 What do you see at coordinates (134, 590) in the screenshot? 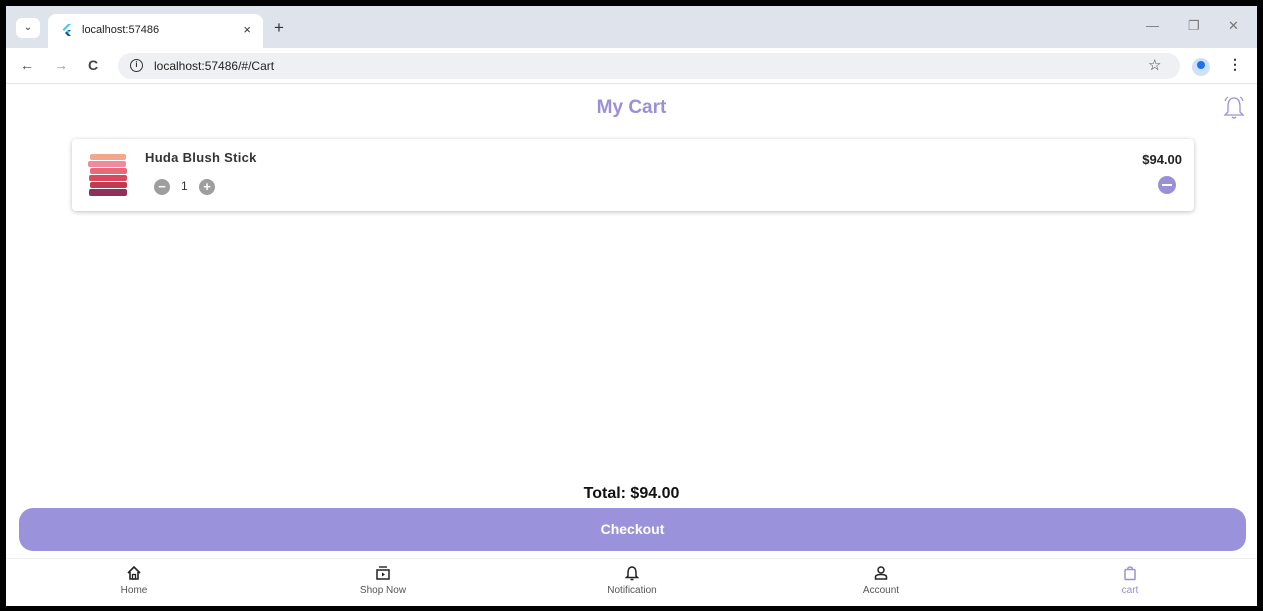
I see `nav-label-home: Home` at bounding box center [134, 590].